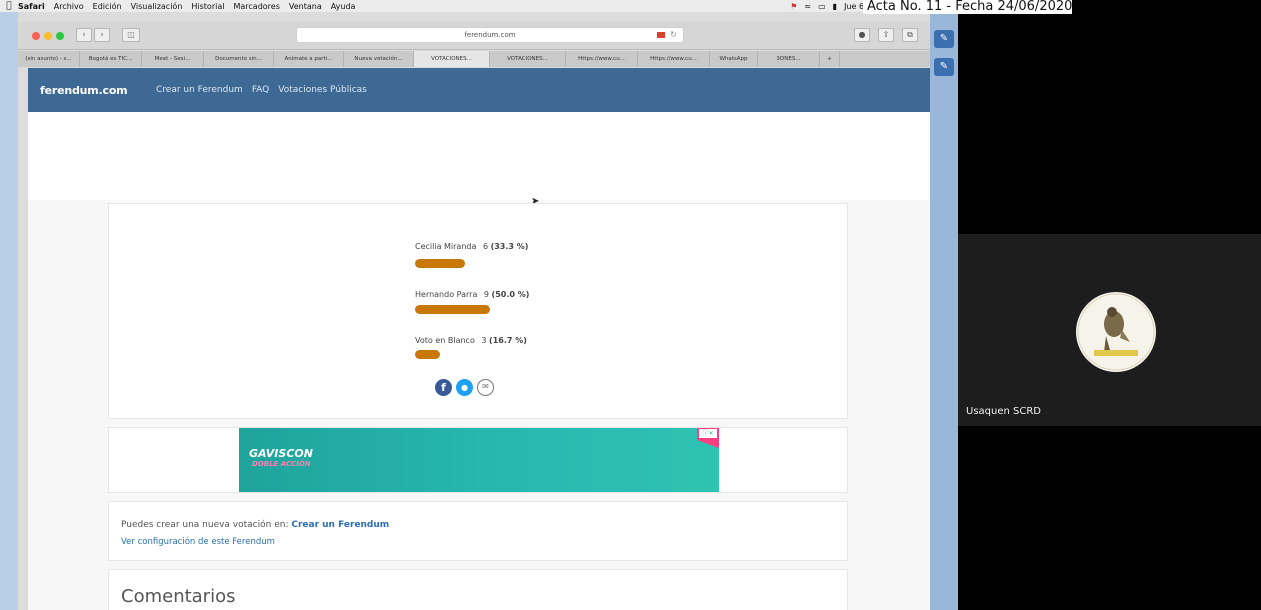 The width and height of the screenshot is (1261, 610). What do you see at coordinates (305, 6) in the screenshot?
I see `menu-ventana: Ventana` at bounding box center [305, 6].